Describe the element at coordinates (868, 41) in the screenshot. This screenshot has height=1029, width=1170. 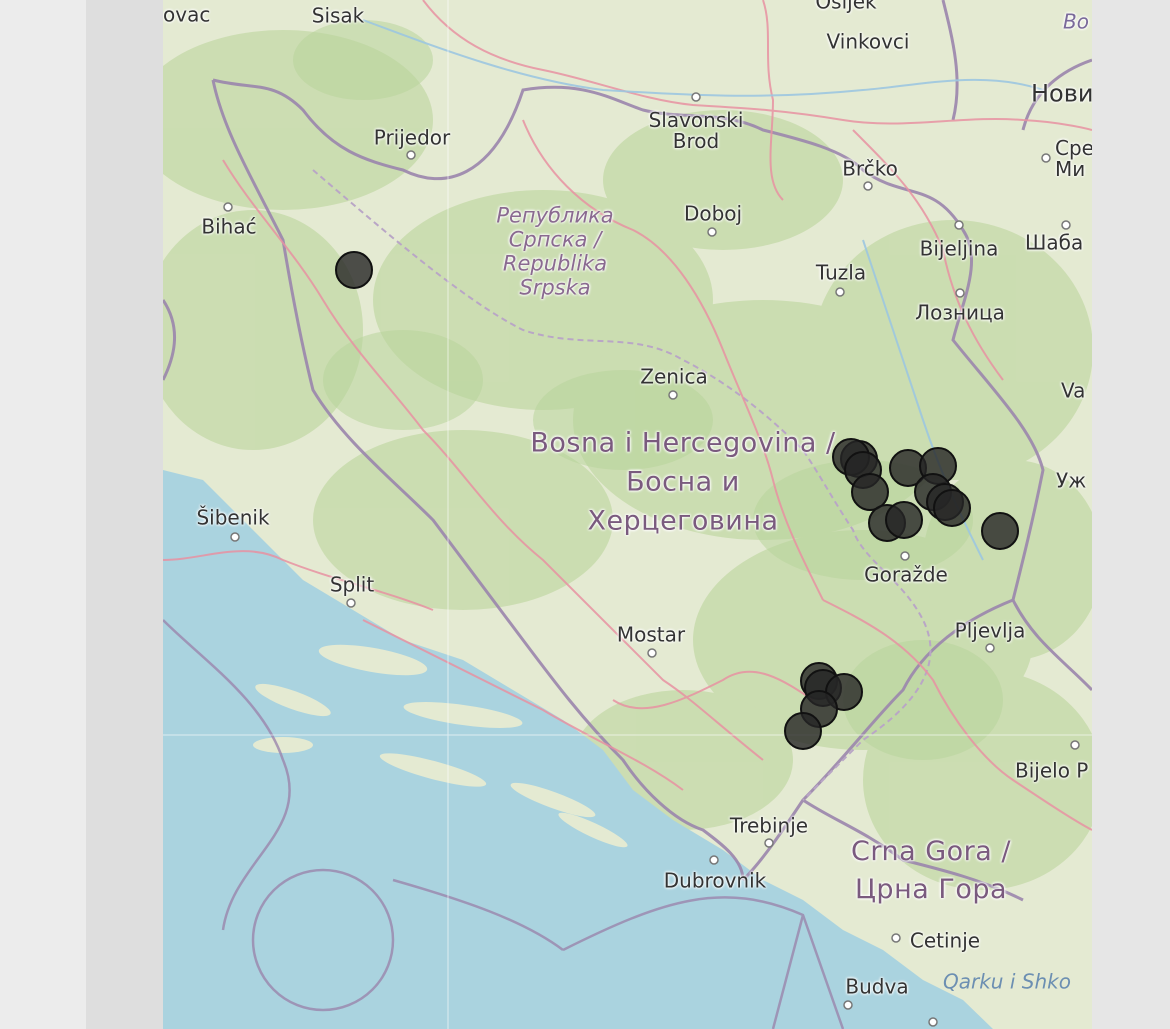
I see `city-label: Vinkovci` at that location.